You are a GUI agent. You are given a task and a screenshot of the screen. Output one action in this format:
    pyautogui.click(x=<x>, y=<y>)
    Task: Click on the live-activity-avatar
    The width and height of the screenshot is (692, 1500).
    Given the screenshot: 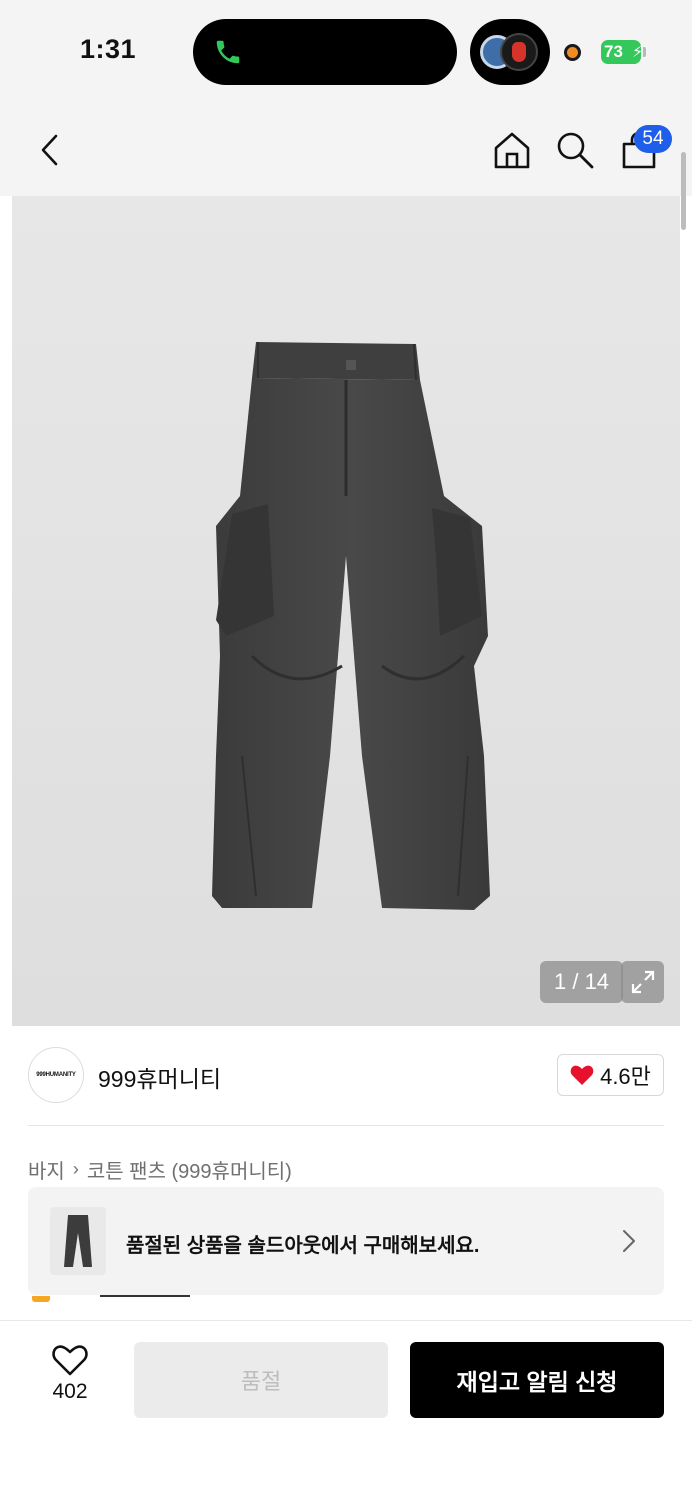 What is the action you would take?
    pyautogui.click(x=519, y=52)
    